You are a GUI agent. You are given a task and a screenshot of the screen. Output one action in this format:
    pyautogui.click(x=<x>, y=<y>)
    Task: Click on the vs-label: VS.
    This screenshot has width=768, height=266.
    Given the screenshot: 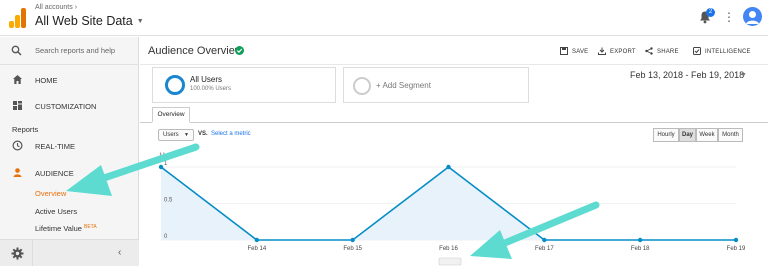 What is the action you would take?
    pyautogui.click(x=203, y=134)
    